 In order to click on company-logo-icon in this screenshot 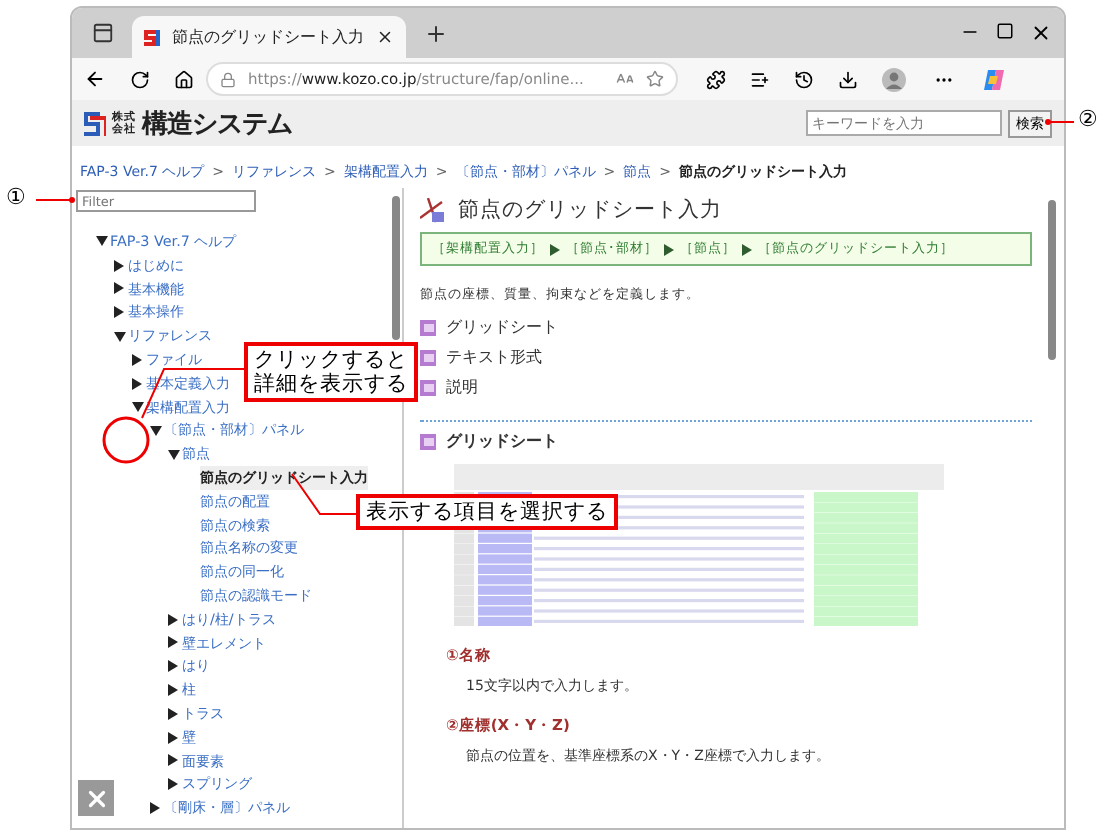, I will do `click(95, 123)`.